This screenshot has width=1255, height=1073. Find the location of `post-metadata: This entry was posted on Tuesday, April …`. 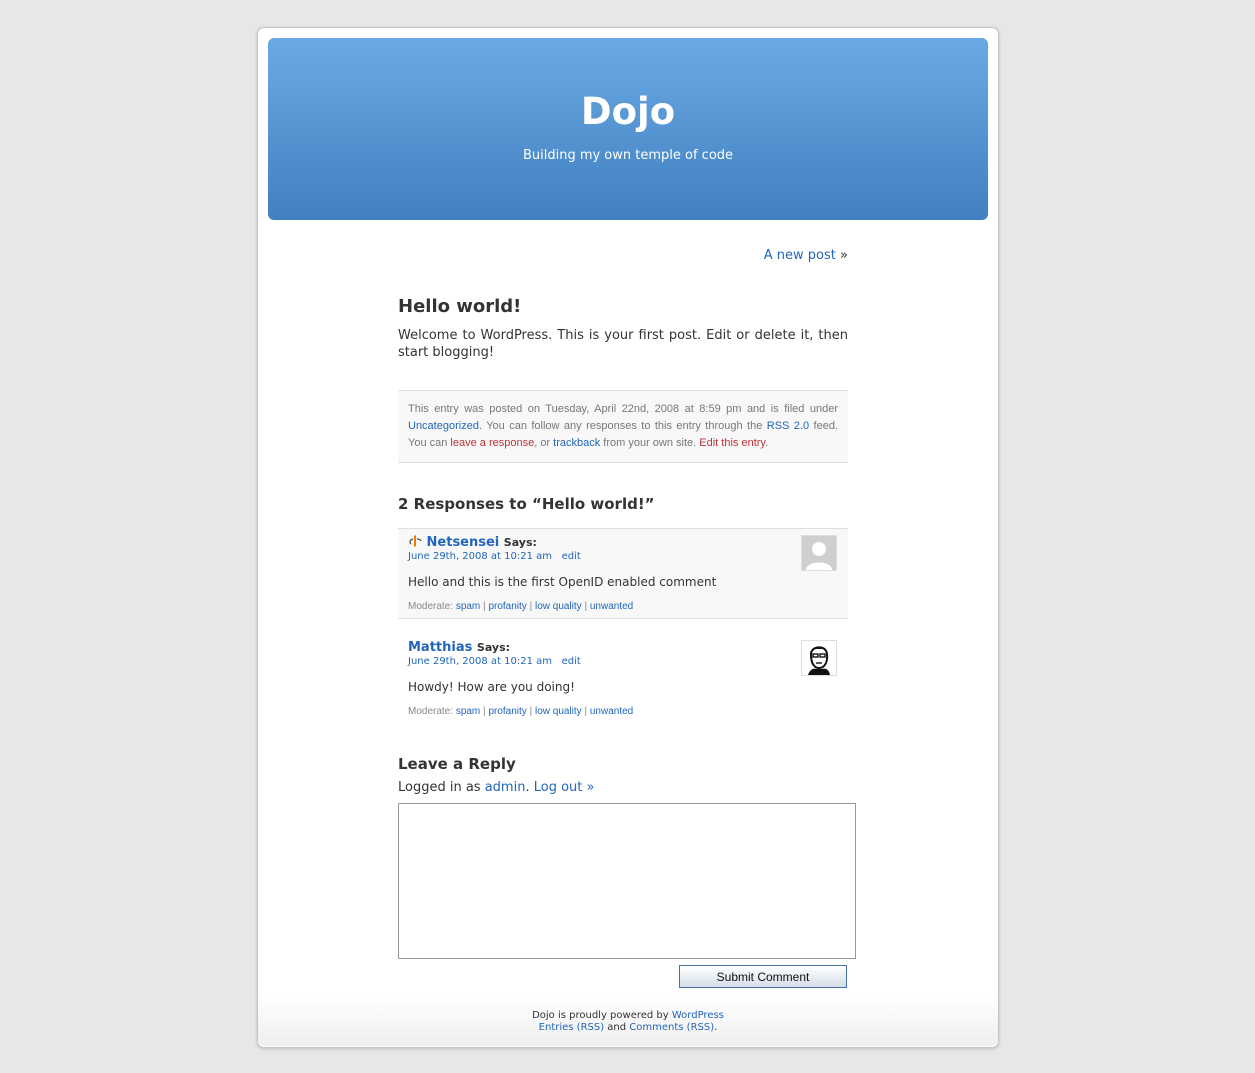

post-metadata: This entry was posted on Tuesday, April … is located at coordinates (623, 426).